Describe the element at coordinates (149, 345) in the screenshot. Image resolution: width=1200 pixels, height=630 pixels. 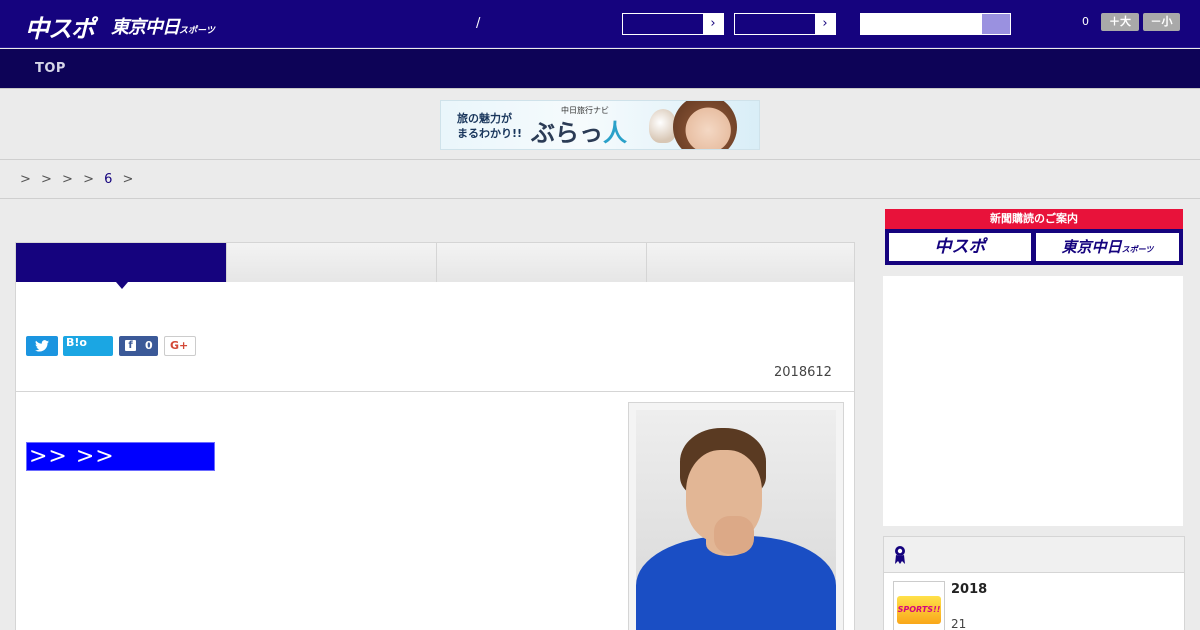
I see `facebook-count: 0` at that location.